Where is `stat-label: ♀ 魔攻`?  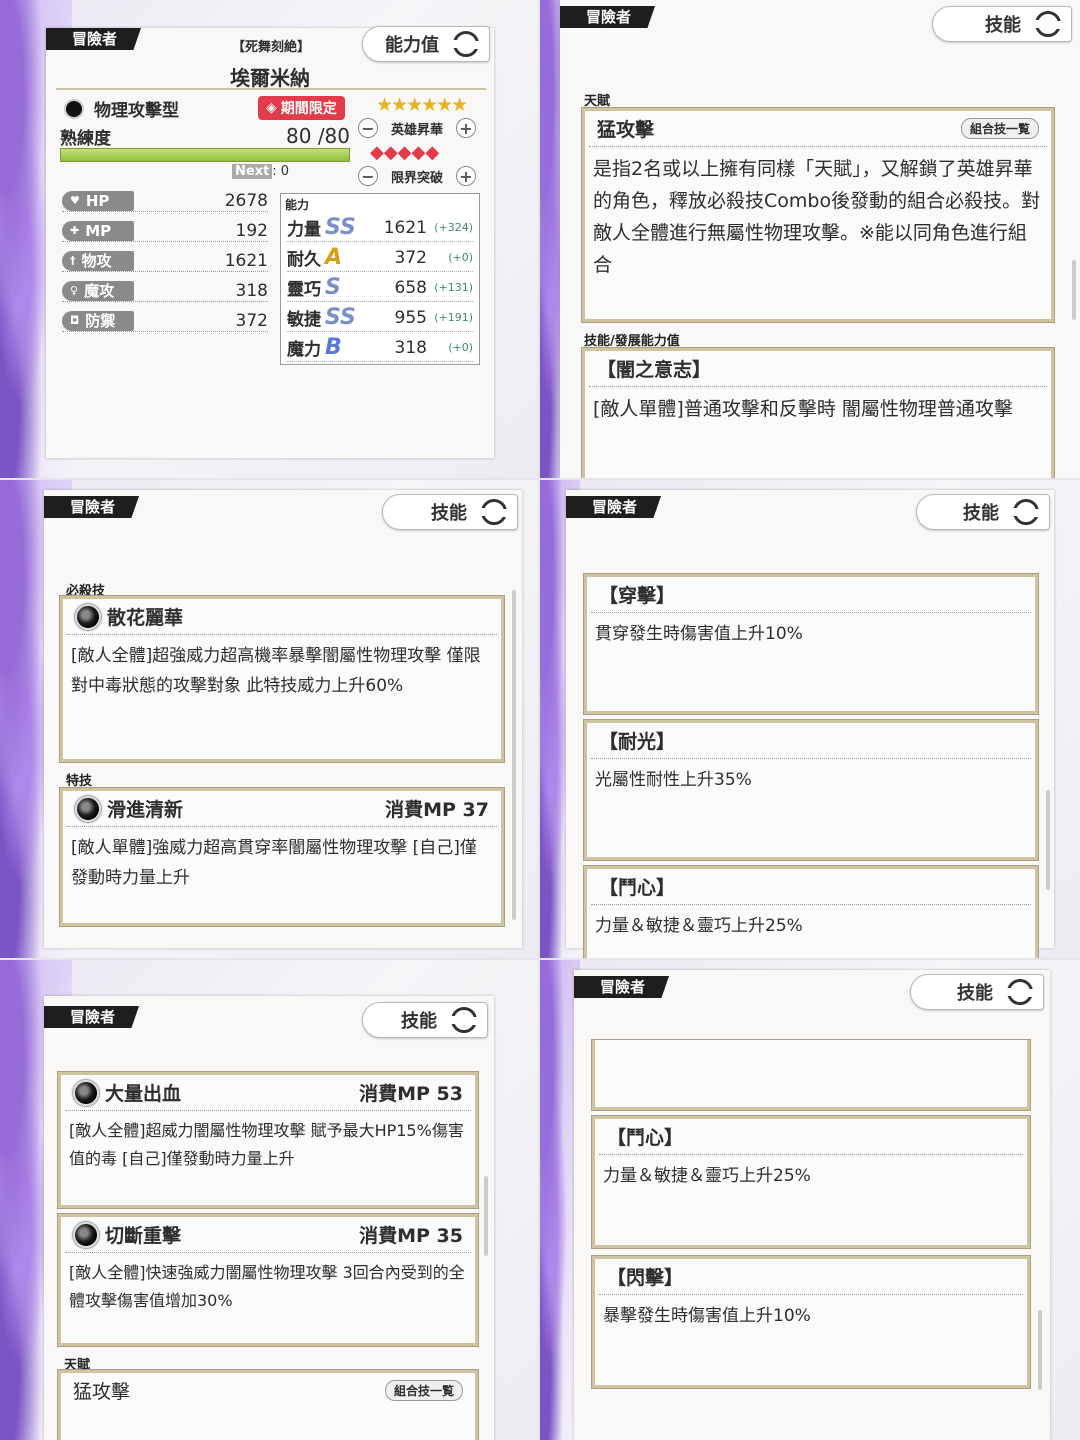
stat-label: ♀ 魔攻 is located at coordinates (98, 290).